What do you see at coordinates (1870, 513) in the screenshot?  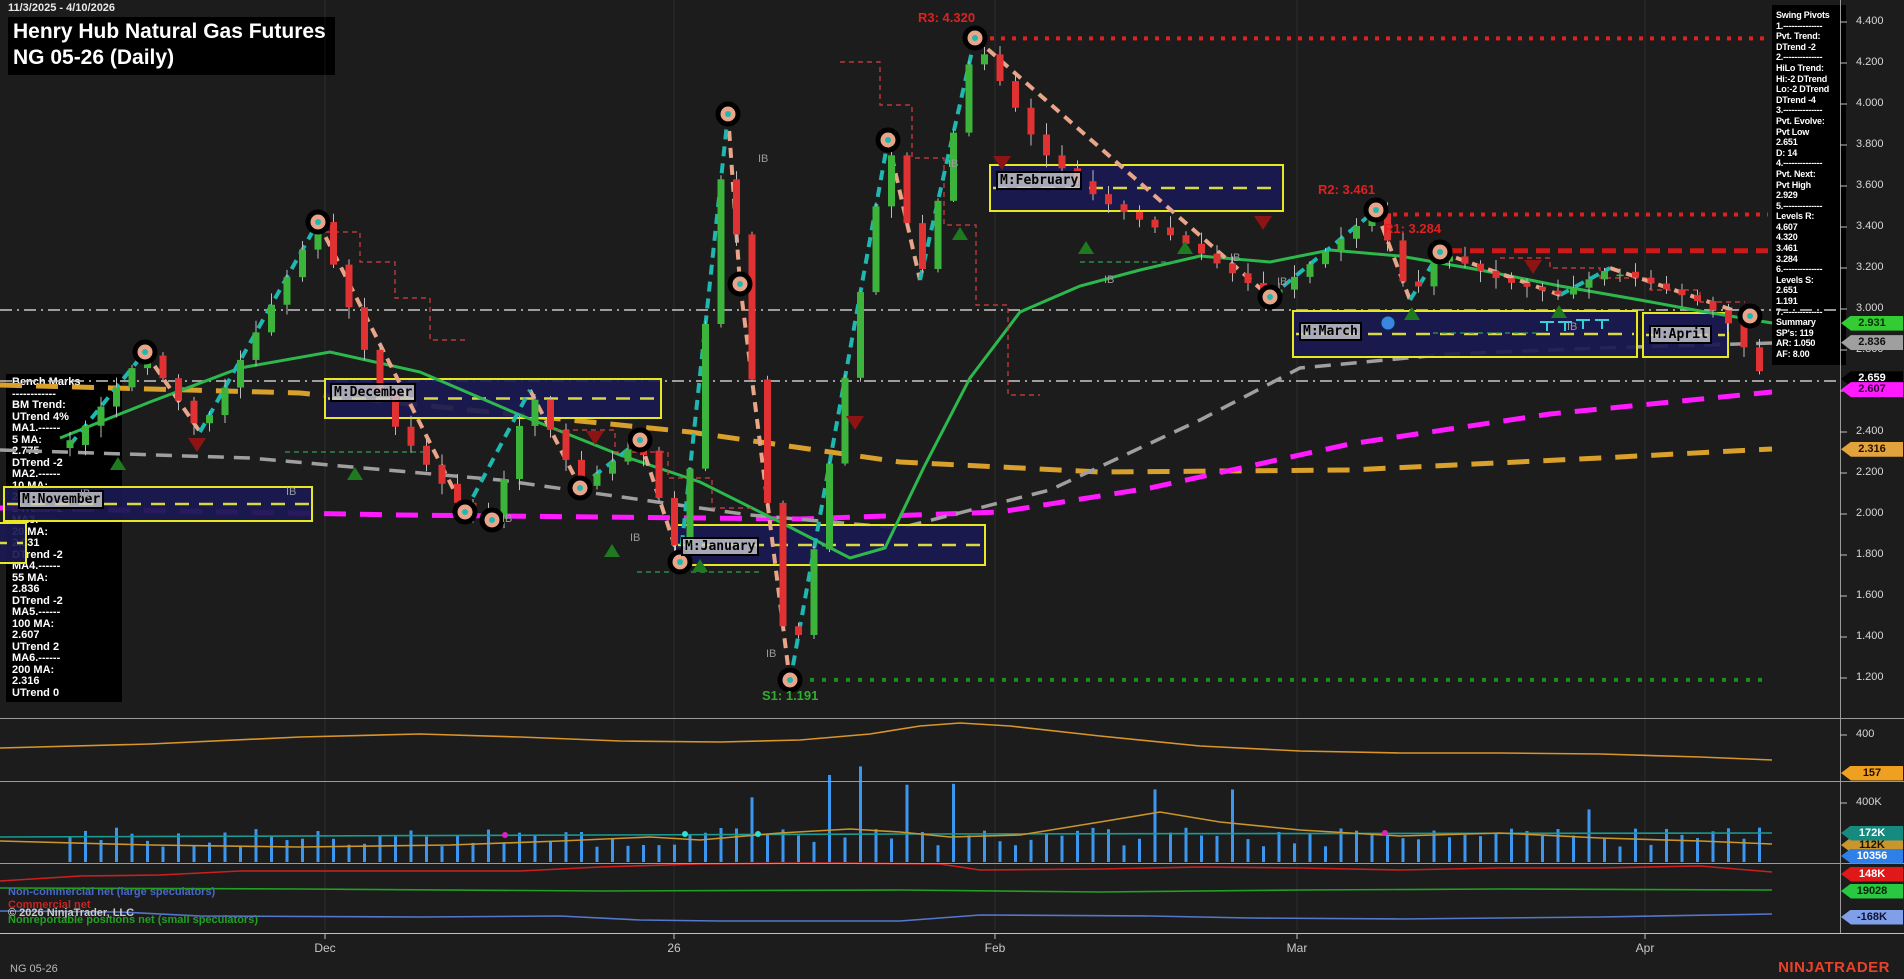 I see `price-tick-label: 2.000` at bounding box center [1870, 513].